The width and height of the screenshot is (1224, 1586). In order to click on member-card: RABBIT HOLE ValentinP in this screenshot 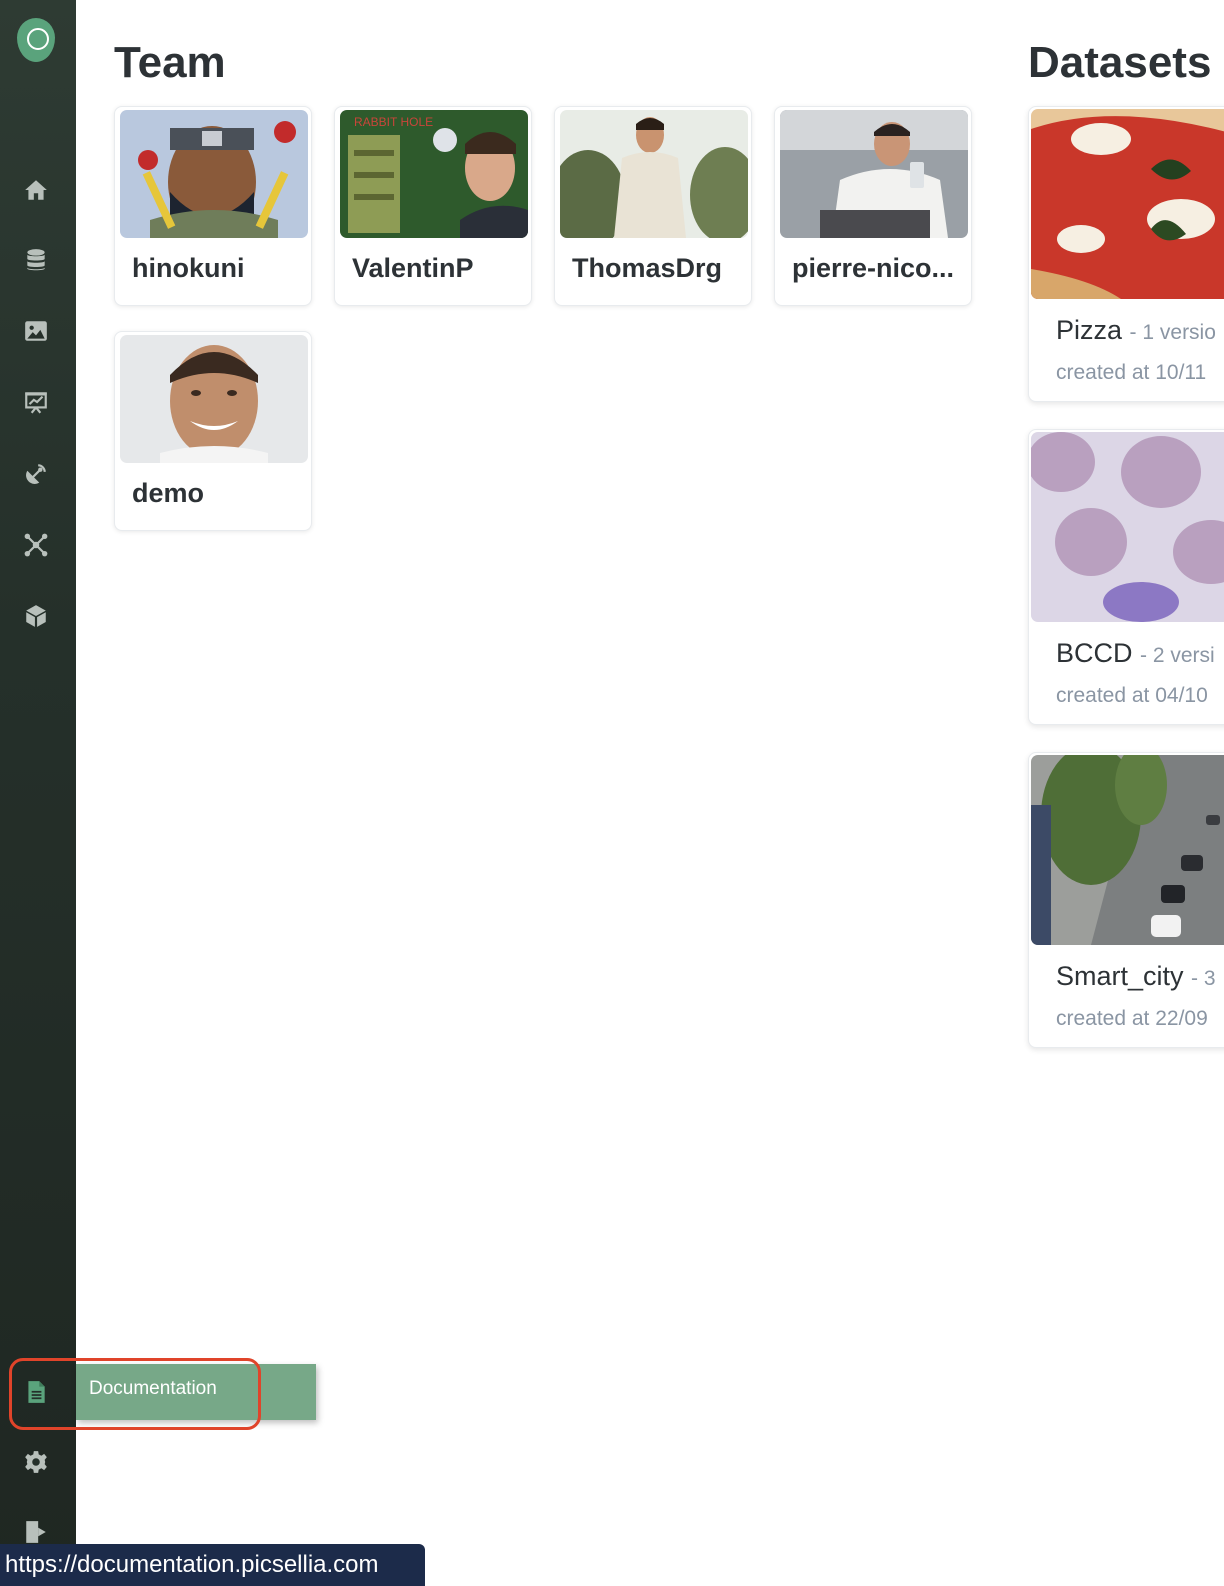, I will do `click(433, 206)`.